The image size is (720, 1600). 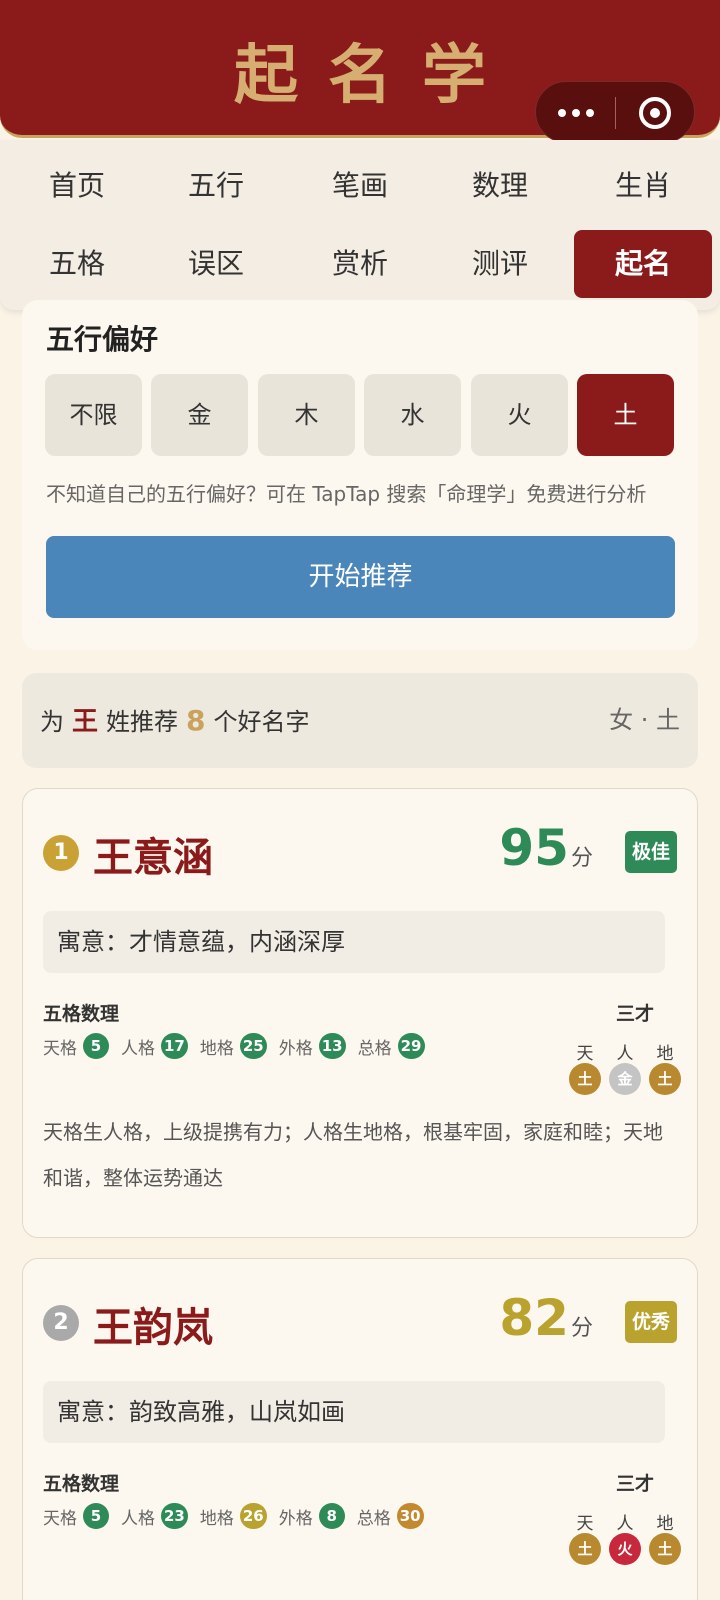 What do you see at coordinates (332, 1046) in the screenshot?
I see `wuge-value: 13` at bounding box center [332, 1046].